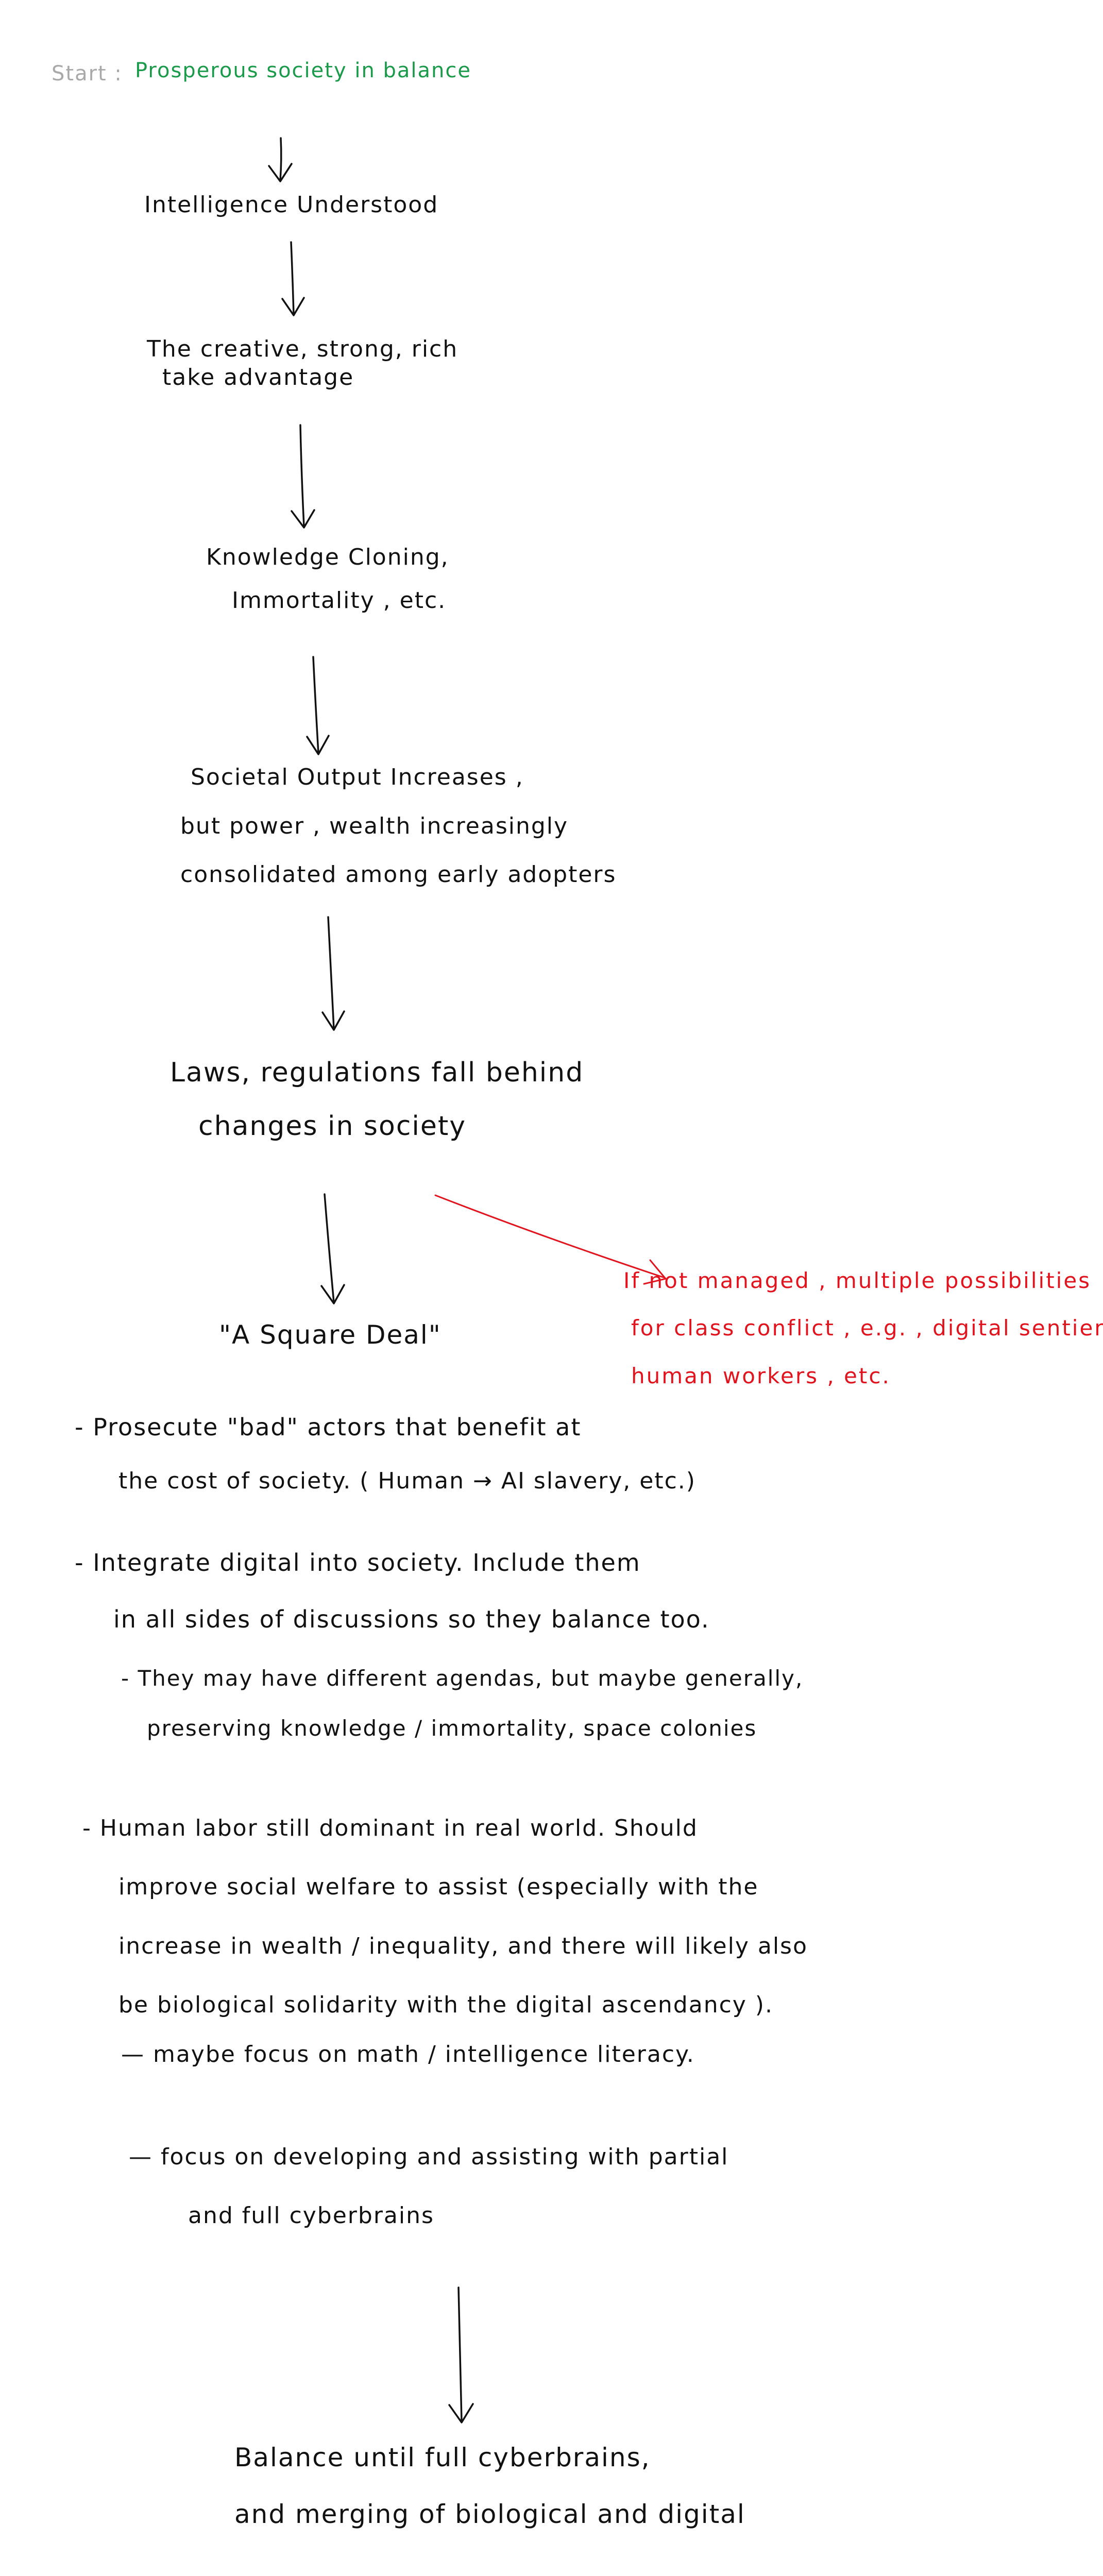 The image size is (1103, 2576). What do you see at coordinates (330, 1335) in the screenshot?
I see `square-deal-title: "A Square Deal"` at bounding box center [330, 1335].